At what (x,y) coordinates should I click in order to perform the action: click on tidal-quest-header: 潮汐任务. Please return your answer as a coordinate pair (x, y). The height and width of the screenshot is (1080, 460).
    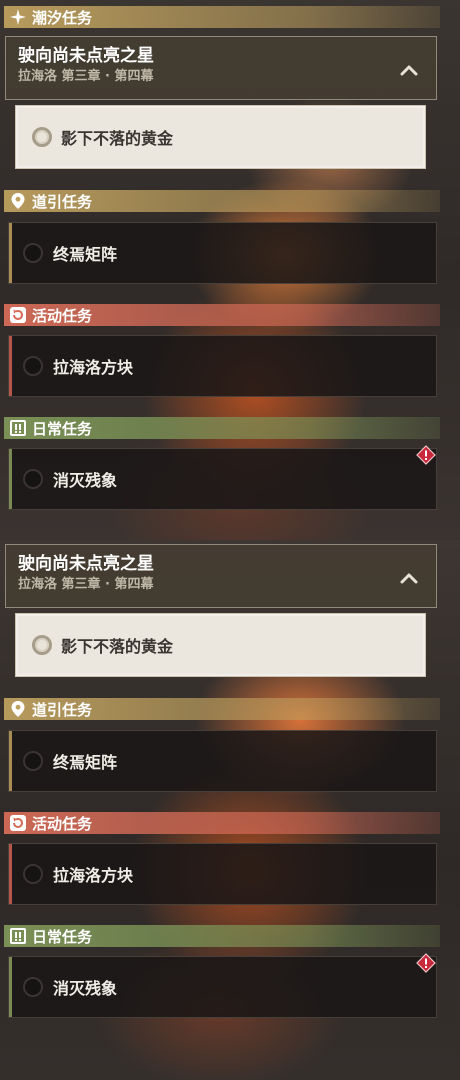
    Looking at the image, I should click on (222, 17).